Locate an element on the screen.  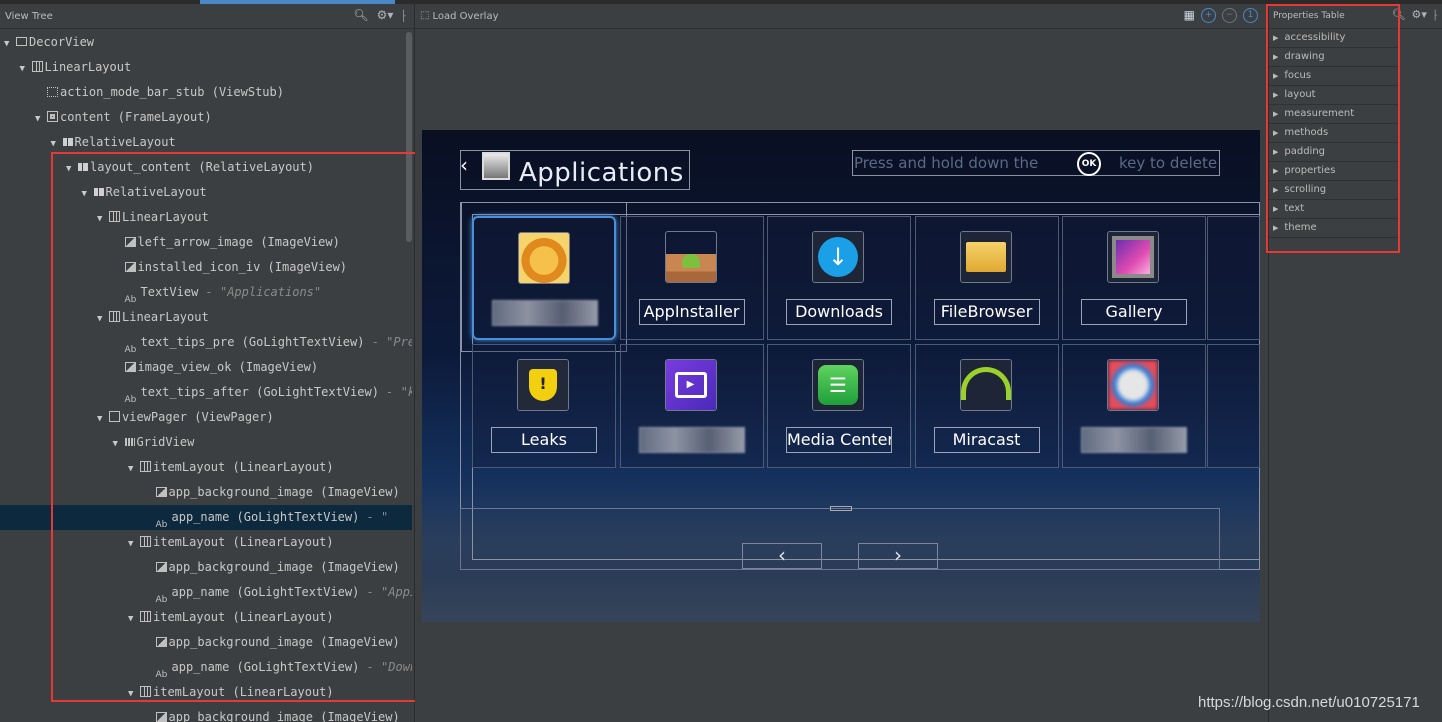
property-group: ▶ scrolling is located at coordinates (1334, 190).